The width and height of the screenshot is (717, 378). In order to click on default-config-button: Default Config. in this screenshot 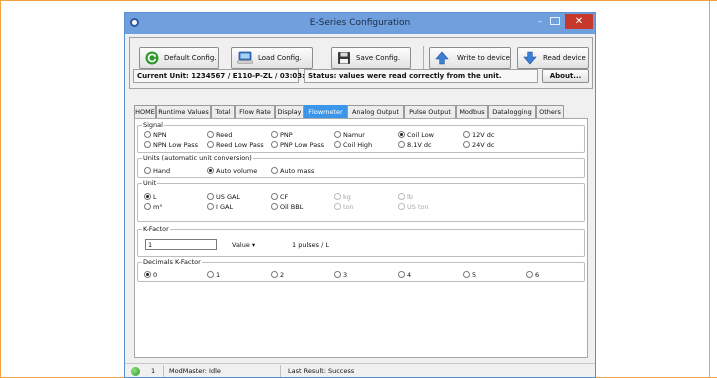, I will do `click(179, 58)`.